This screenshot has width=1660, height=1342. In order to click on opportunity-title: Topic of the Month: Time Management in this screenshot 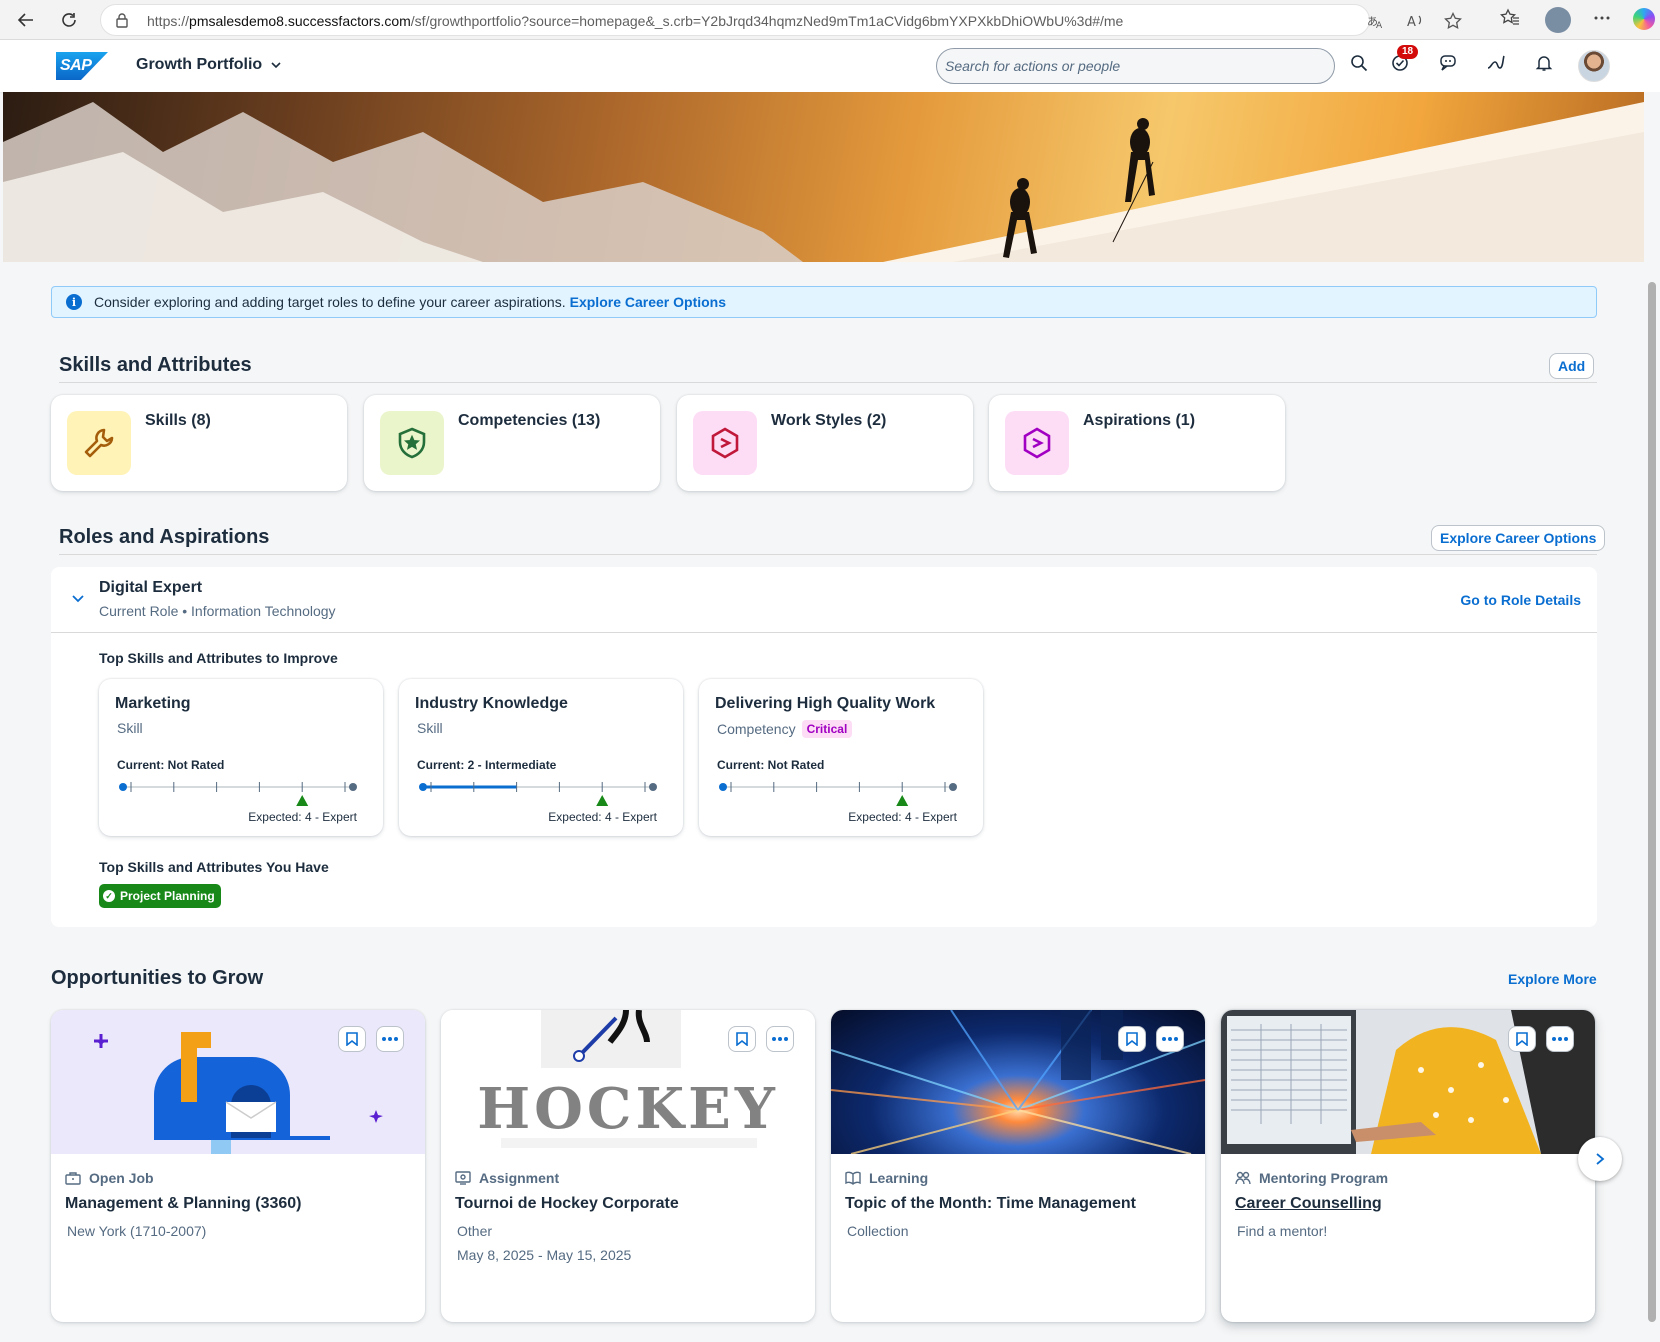, I will do `click(990, 1204)`.